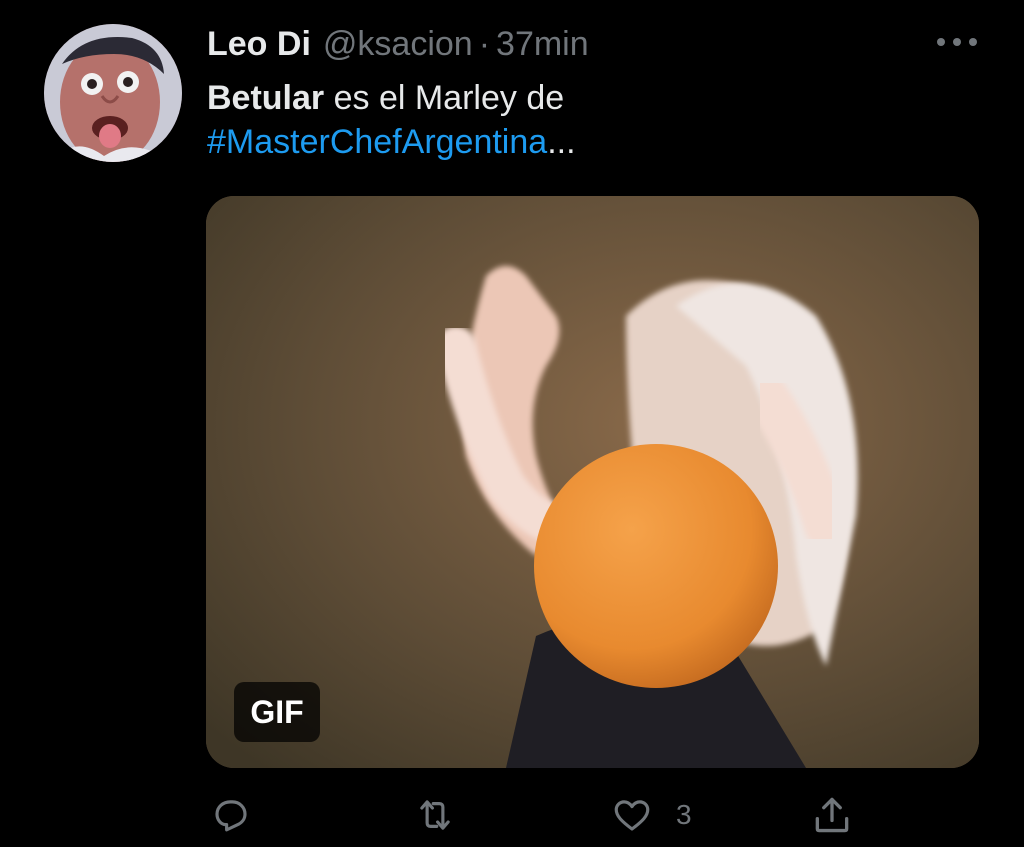 Image resolution: width=1024 pixels, height=847 pixels. Describe the element at coordinates (377, 142) in the screenshot. I see `hashtag-link: #MasterChefArgentina` at that location.